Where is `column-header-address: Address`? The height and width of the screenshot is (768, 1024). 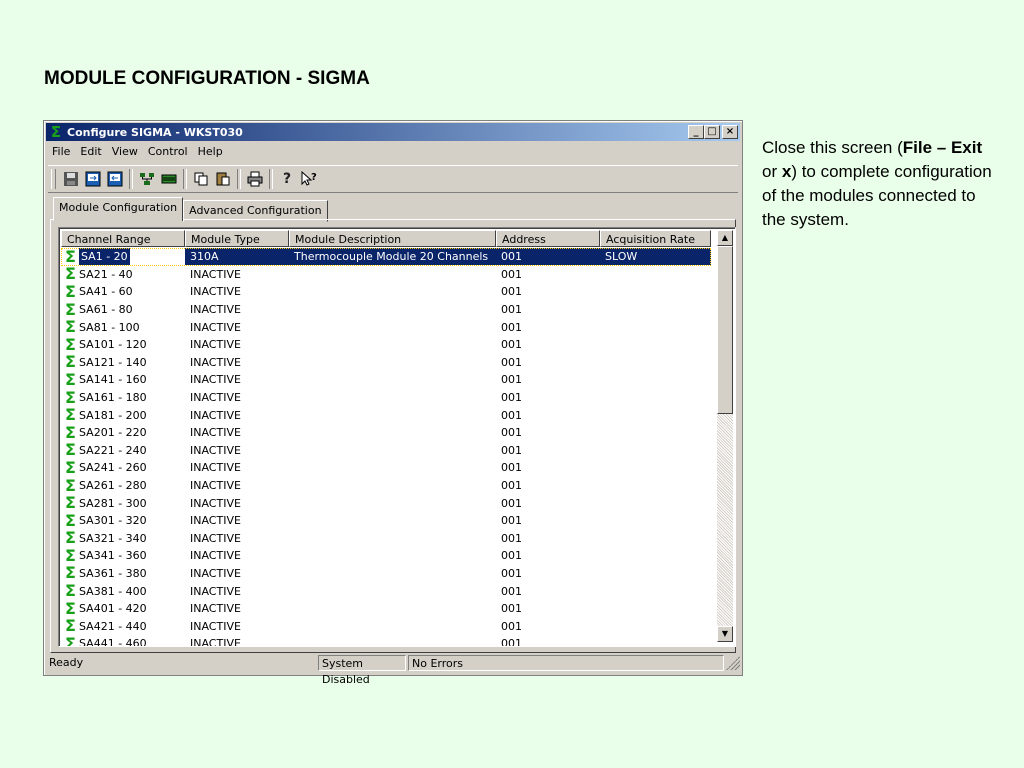 column-header-address: Address is located at coordinates (548, 238).